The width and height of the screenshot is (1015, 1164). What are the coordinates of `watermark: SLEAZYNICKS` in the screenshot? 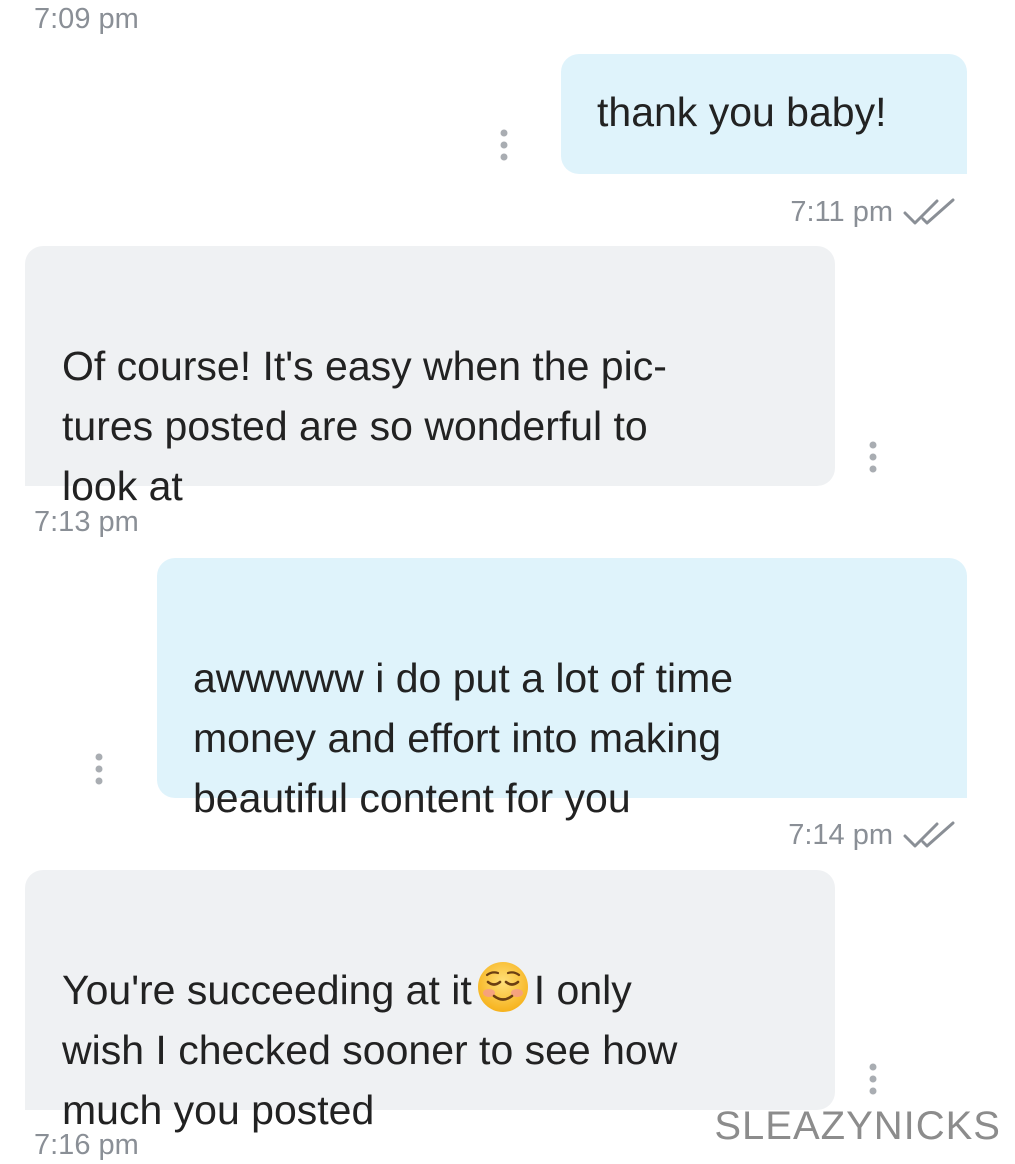 It's located at (857, 1126).